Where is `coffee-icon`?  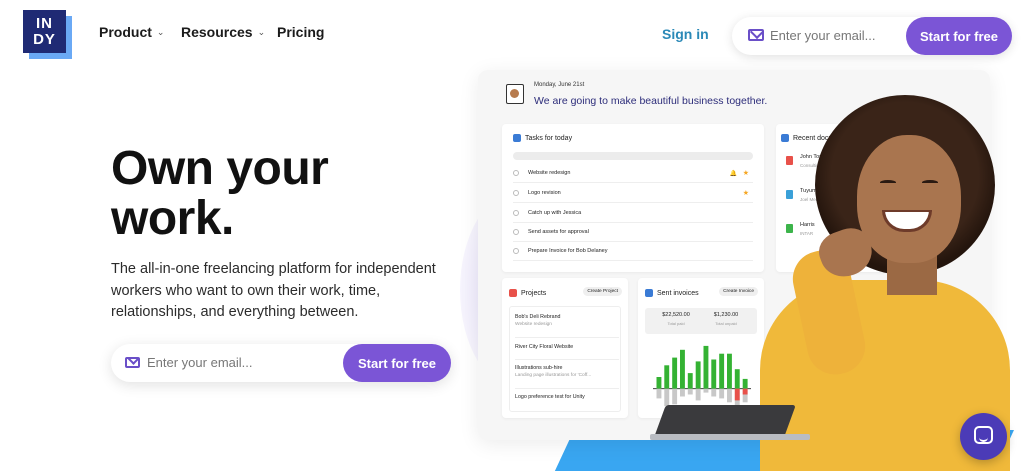
coffee-icon is located at coordinates (515, 94).